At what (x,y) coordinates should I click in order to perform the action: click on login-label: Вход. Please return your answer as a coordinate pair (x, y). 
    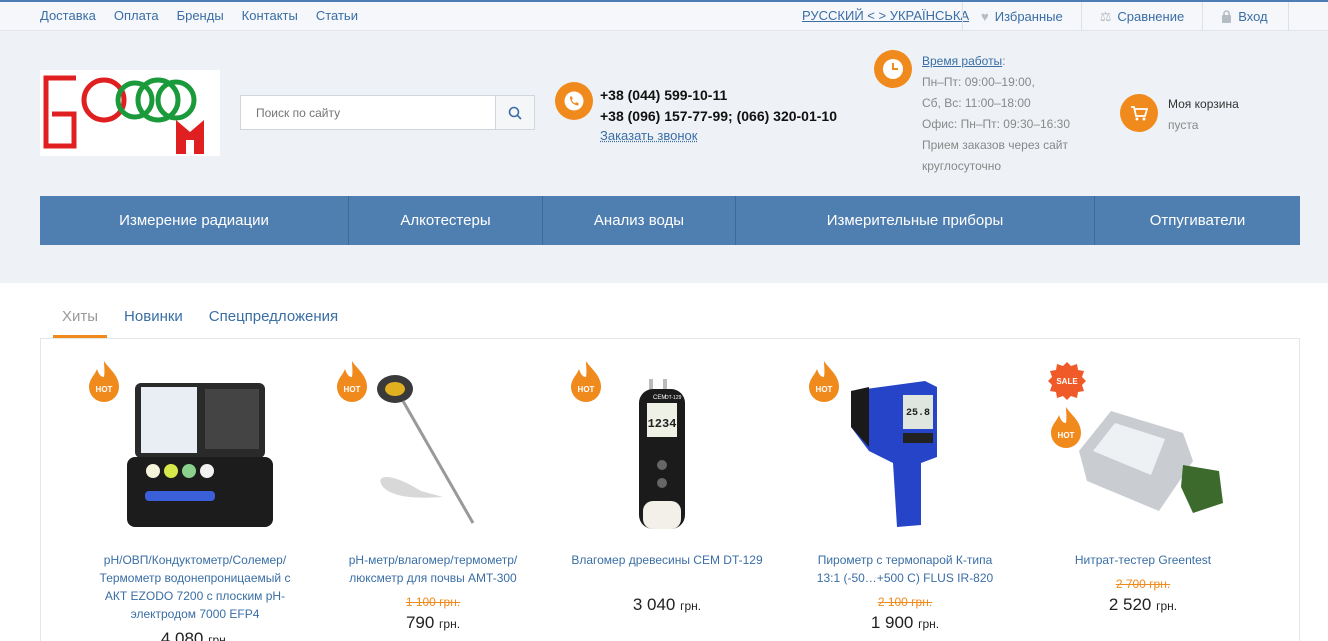
    Looking at the image, I should click on (1253, 16).